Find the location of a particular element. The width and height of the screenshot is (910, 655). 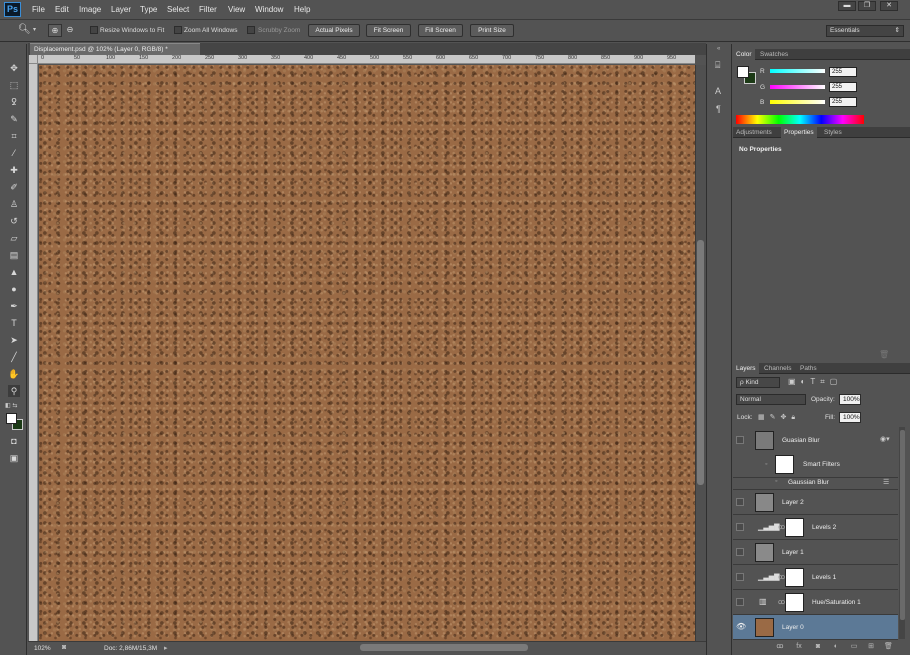

quick-mask-icon: ◘ is located at coordinates (14, 441).